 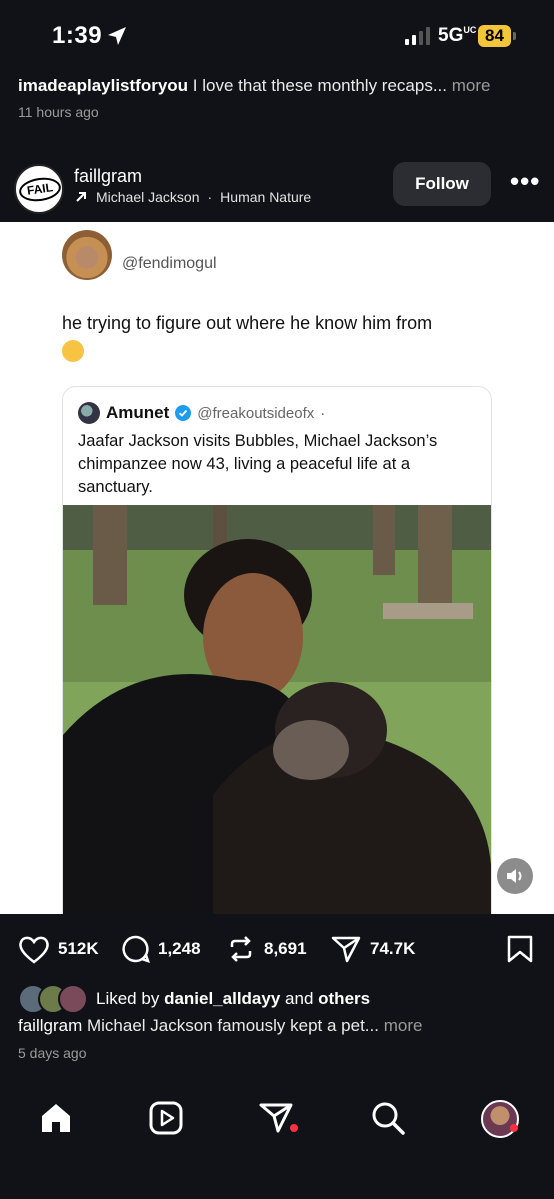 I want to click on caption-username: faillgram, so click(x=50, y=1025).